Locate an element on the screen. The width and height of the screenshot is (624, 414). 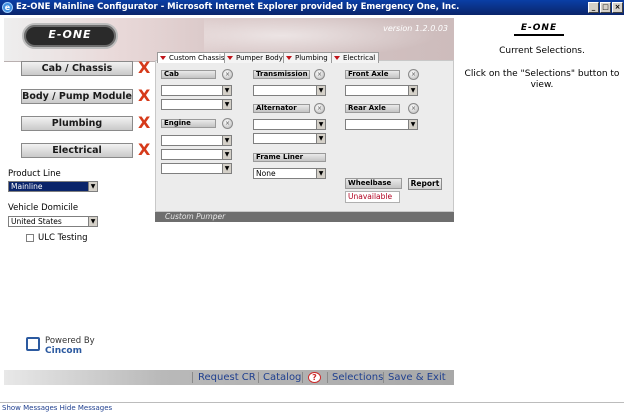
engine-select-2: ▼ is located at coordinates (196, 154).